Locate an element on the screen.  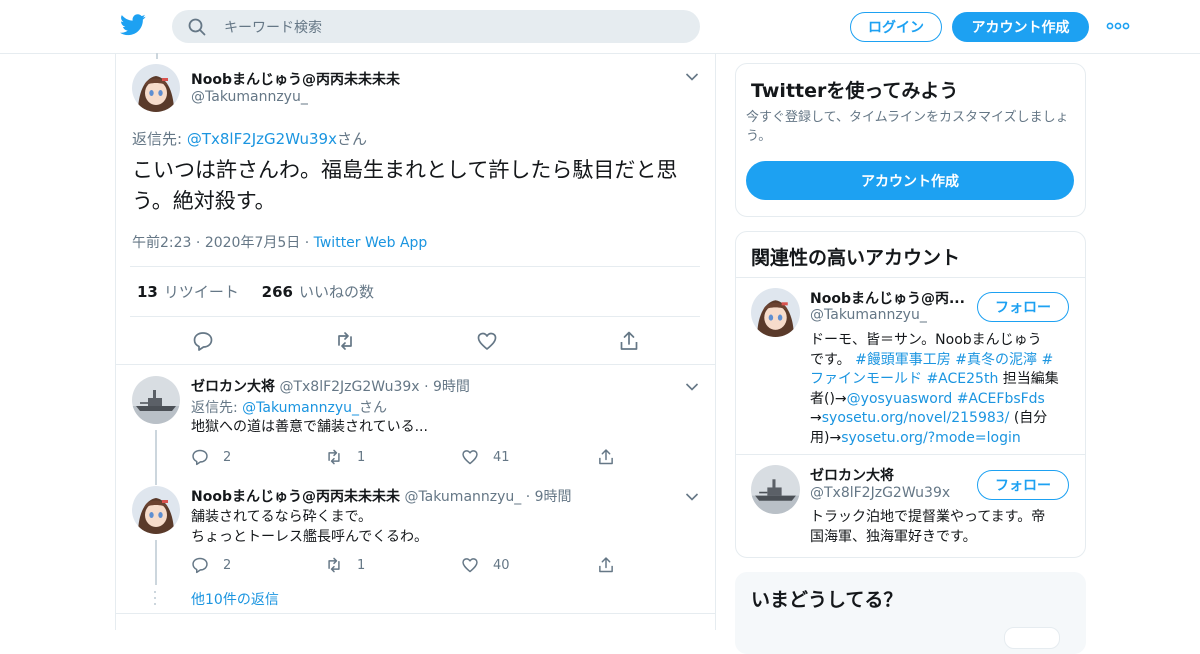
hashtag-link: #真冬の泥濘 is located at coordinates (996, 360).